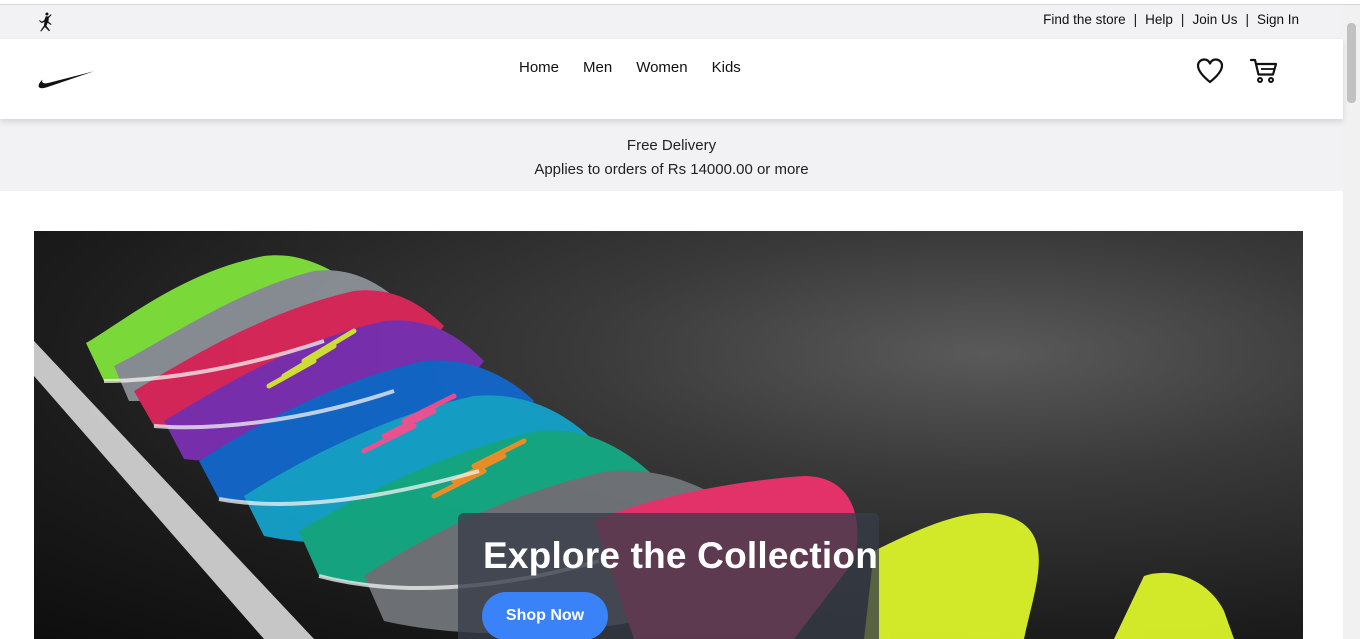  I want to click on join-us-link: Join Us, so click(1214, 19).